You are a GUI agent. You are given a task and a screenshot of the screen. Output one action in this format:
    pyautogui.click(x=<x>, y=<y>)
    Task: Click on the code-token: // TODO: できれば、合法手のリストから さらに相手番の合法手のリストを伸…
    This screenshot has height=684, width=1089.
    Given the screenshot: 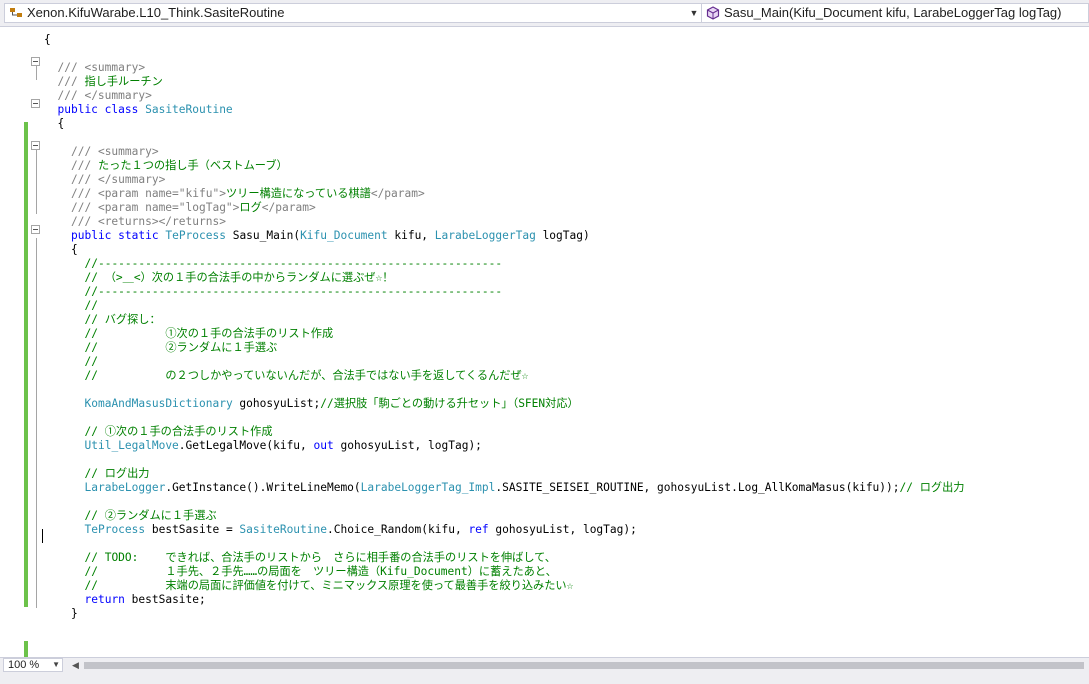 What is the action you would take?
    pyautogui.click(x=320, y=557)
    